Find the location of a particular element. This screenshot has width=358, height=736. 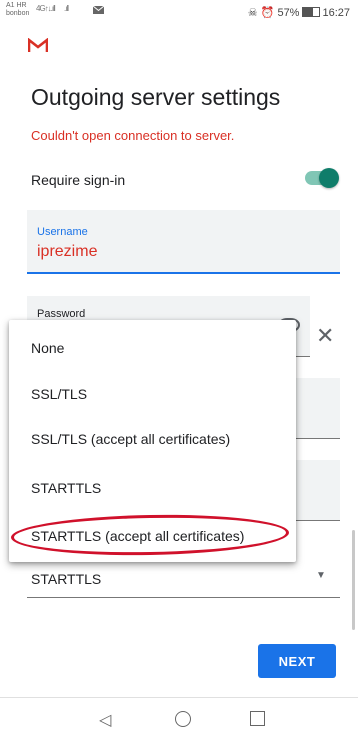

close-icon: ✕ is located at coordinates (325, 336).